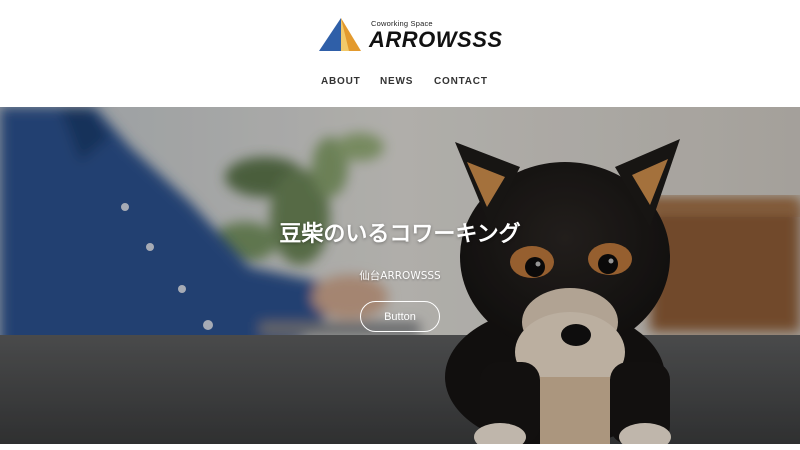 This screenshot has width=800, height=450. I want to click on hero-title: 豆柴のいるコワーキング, so click(400, 234).